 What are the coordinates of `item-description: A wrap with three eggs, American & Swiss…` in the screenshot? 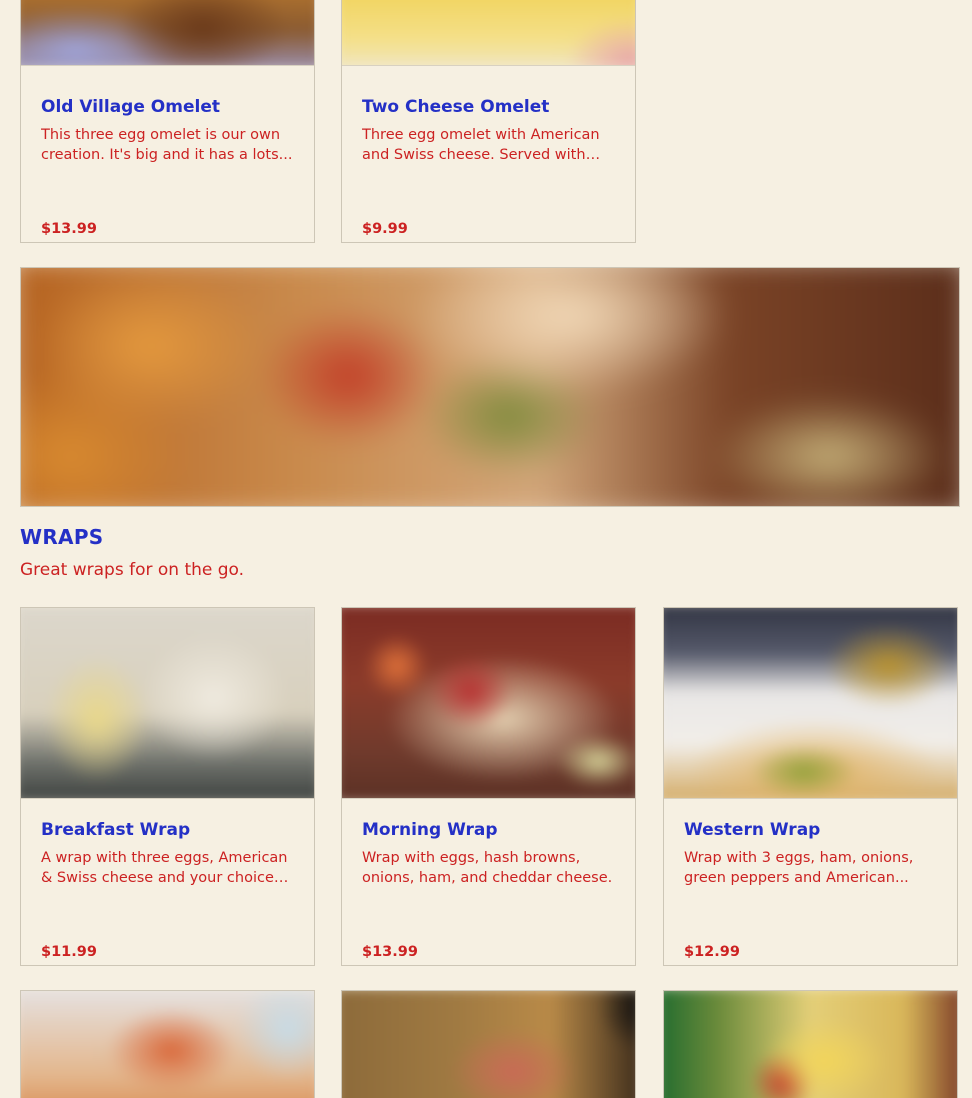 It's located at (164, 868).